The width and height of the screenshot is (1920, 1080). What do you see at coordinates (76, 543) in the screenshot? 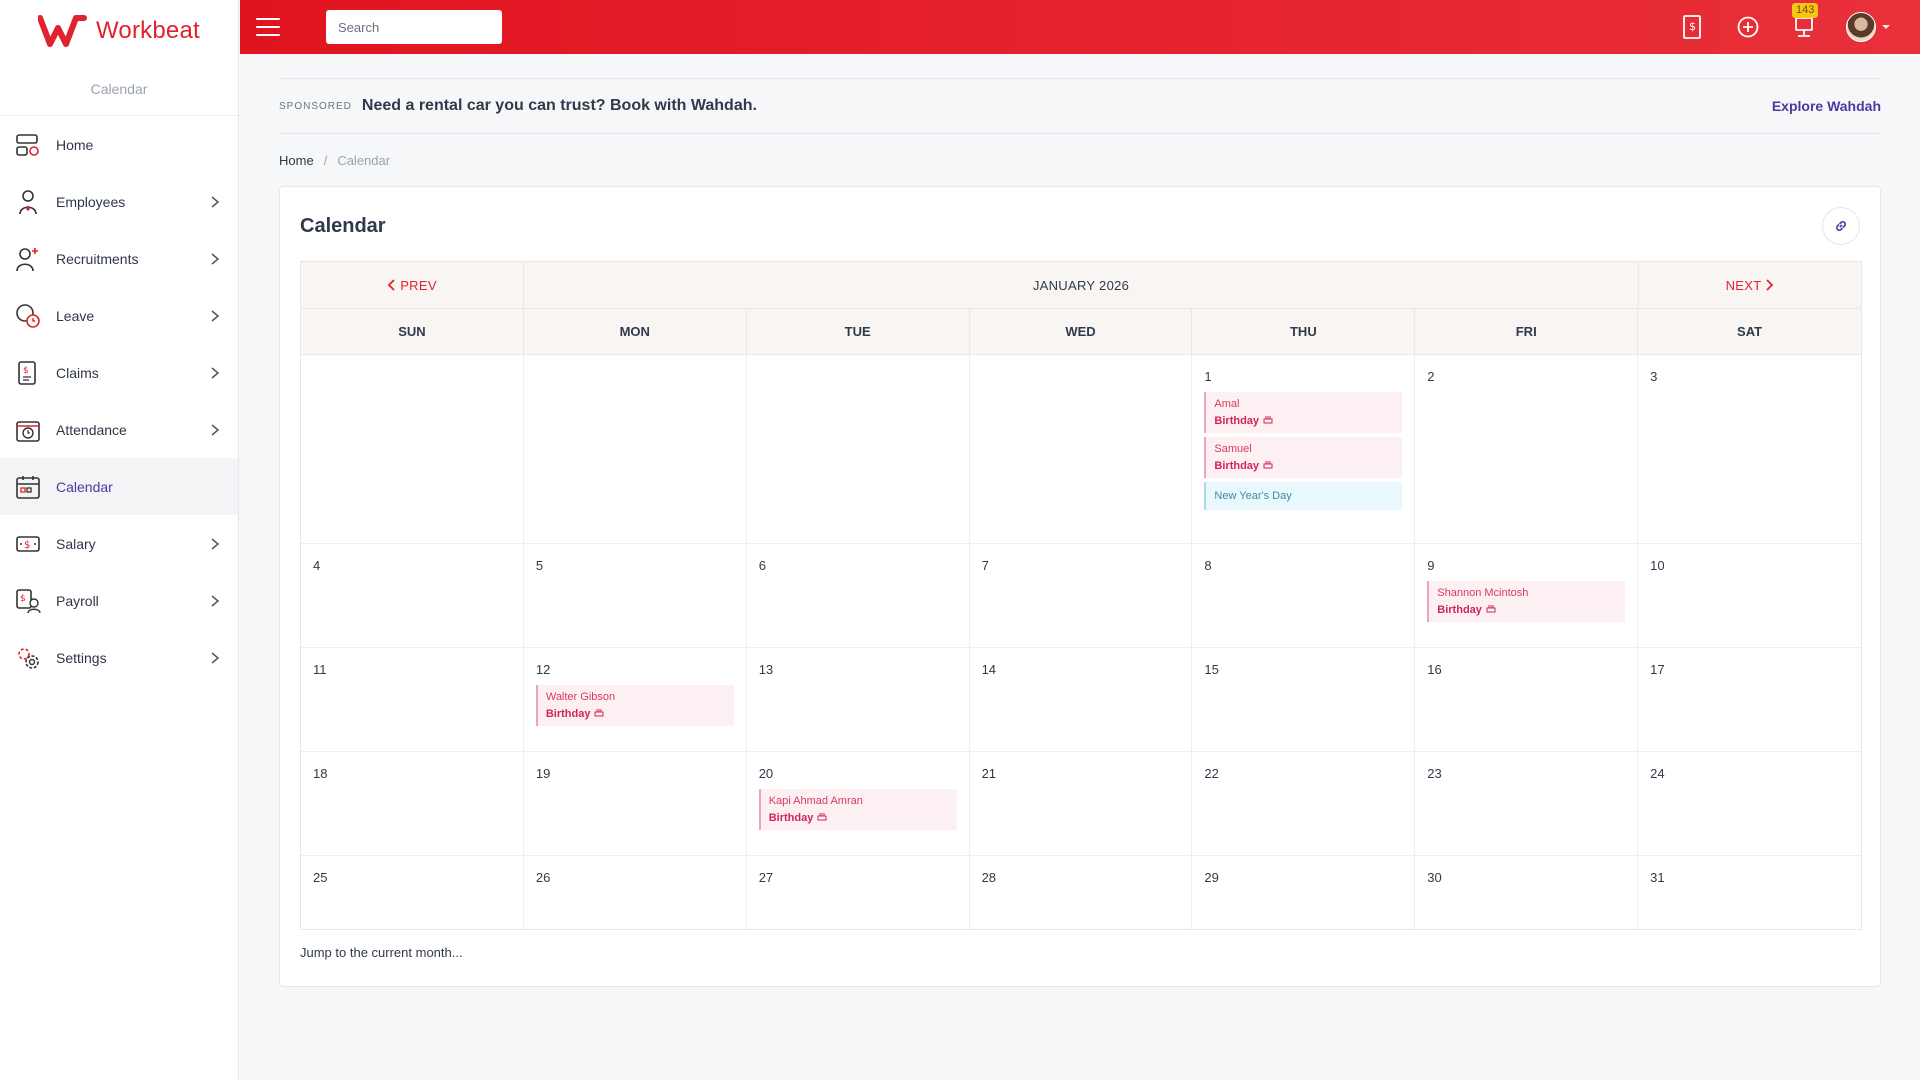
I see `sidebar-item-label: Salary` at bounding box center [76, 543].